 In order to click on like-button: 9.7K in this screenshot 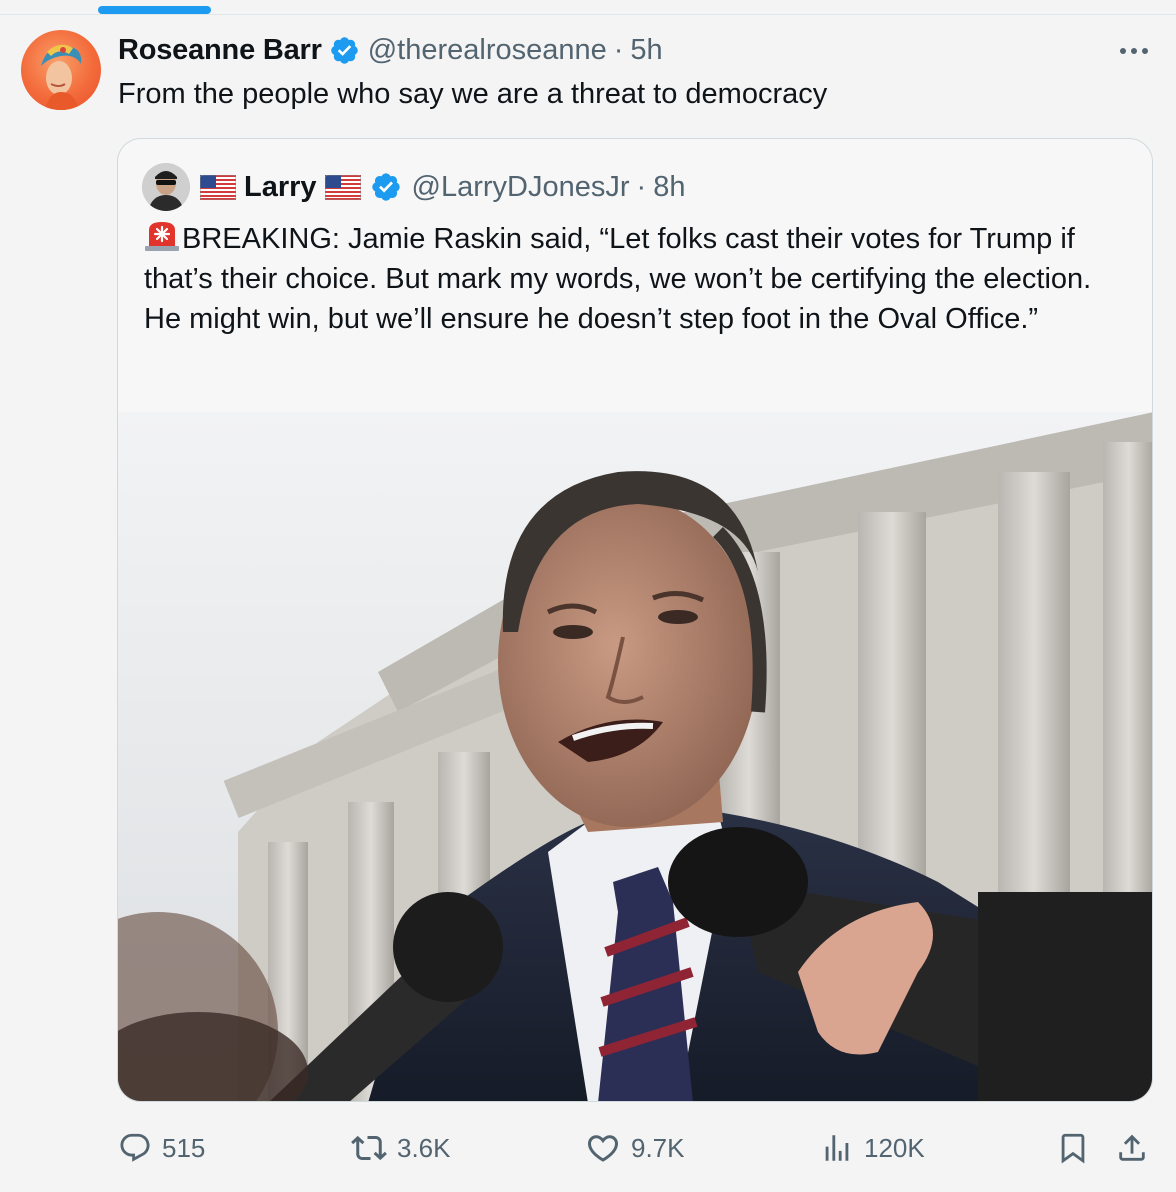, I will do `click(635, 1148)`.